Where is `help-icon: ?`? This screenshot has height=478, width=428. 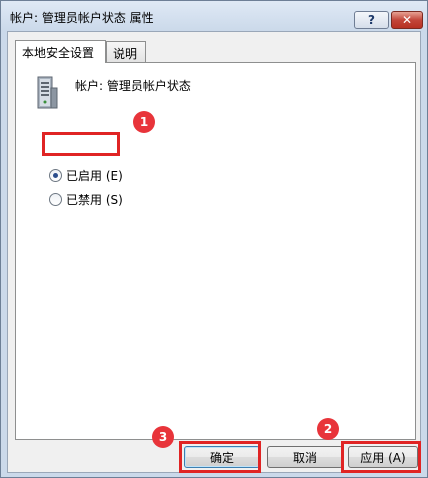
help-icon: ? is located at coordinates (371, 20).